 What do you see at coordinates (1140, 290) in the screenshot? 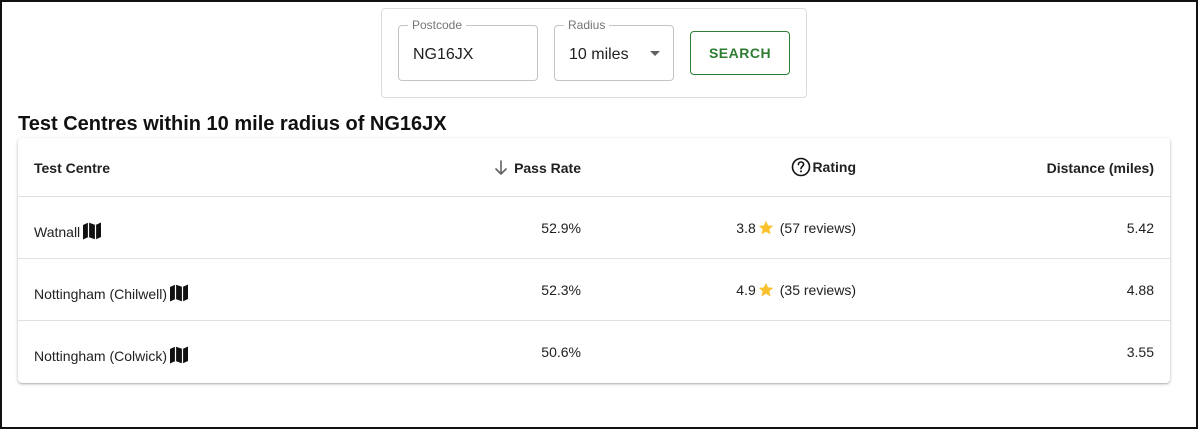
I see `distance-cell: 4.88` at bounding box center [1140, 290].